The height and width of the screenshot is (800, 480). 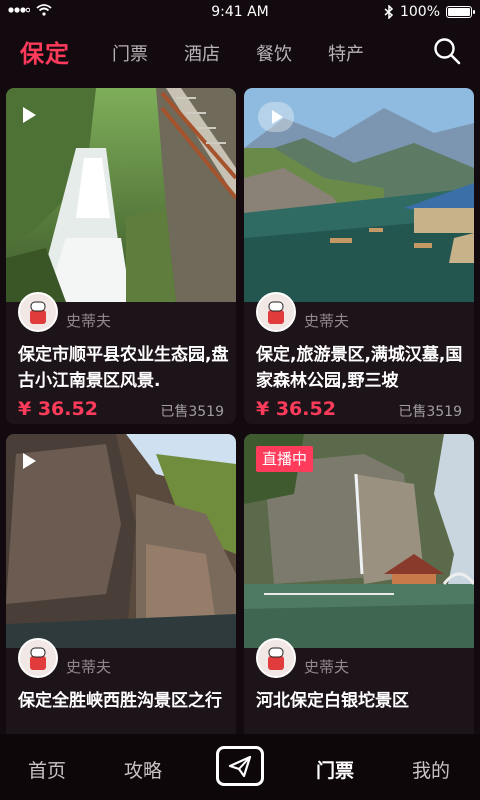 What do you see at coordinates (240, 12) in the screenshot?
I see `status-bar: 9:41 AM 100%` at bounding box center [240, 12].